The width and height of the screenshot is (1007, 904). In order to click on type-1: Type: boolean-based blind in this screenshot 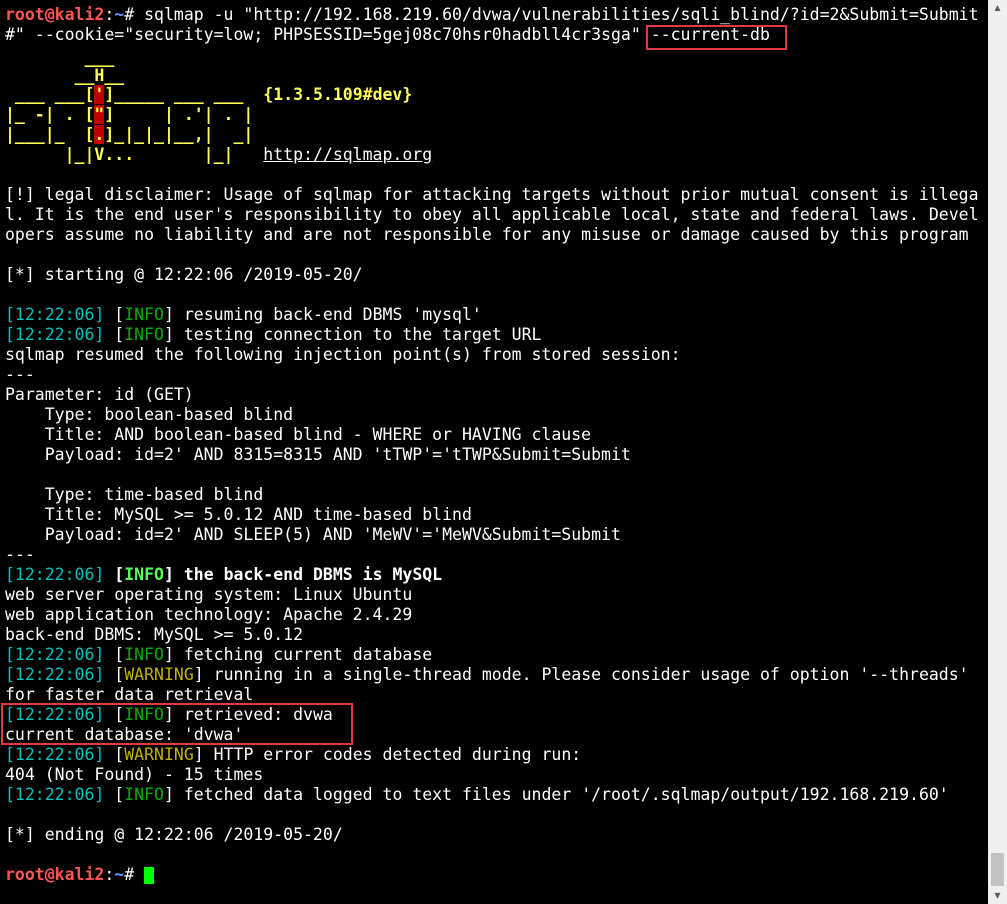, I will do `click(149, 414)`.